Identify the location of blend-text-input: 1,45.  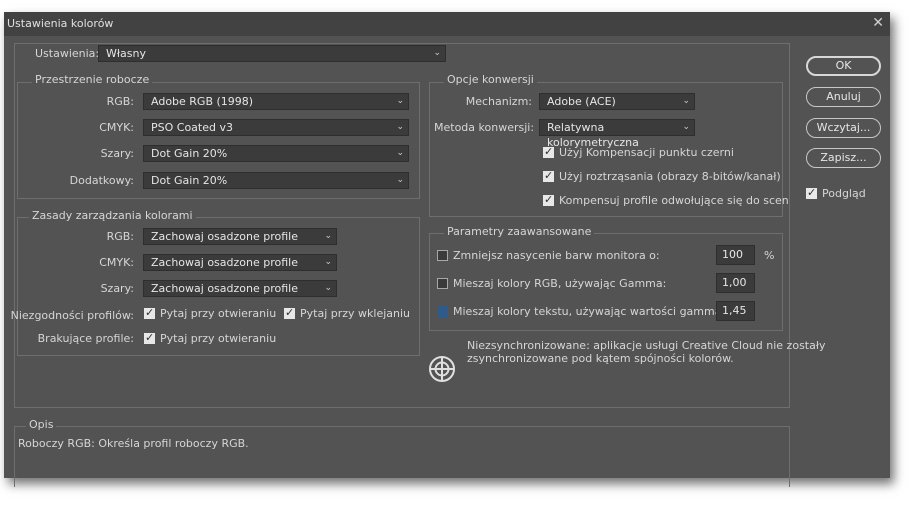
(735, 311).